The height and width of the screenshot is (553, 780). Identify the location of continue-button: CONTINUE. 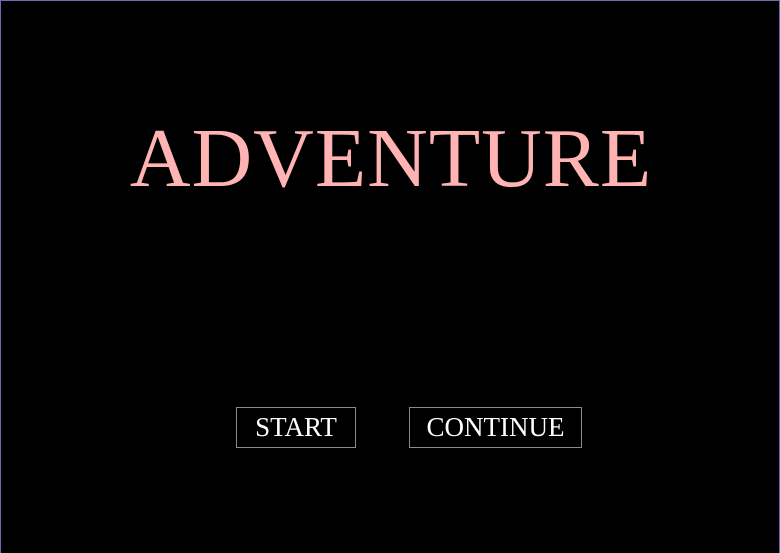
(495, 427).